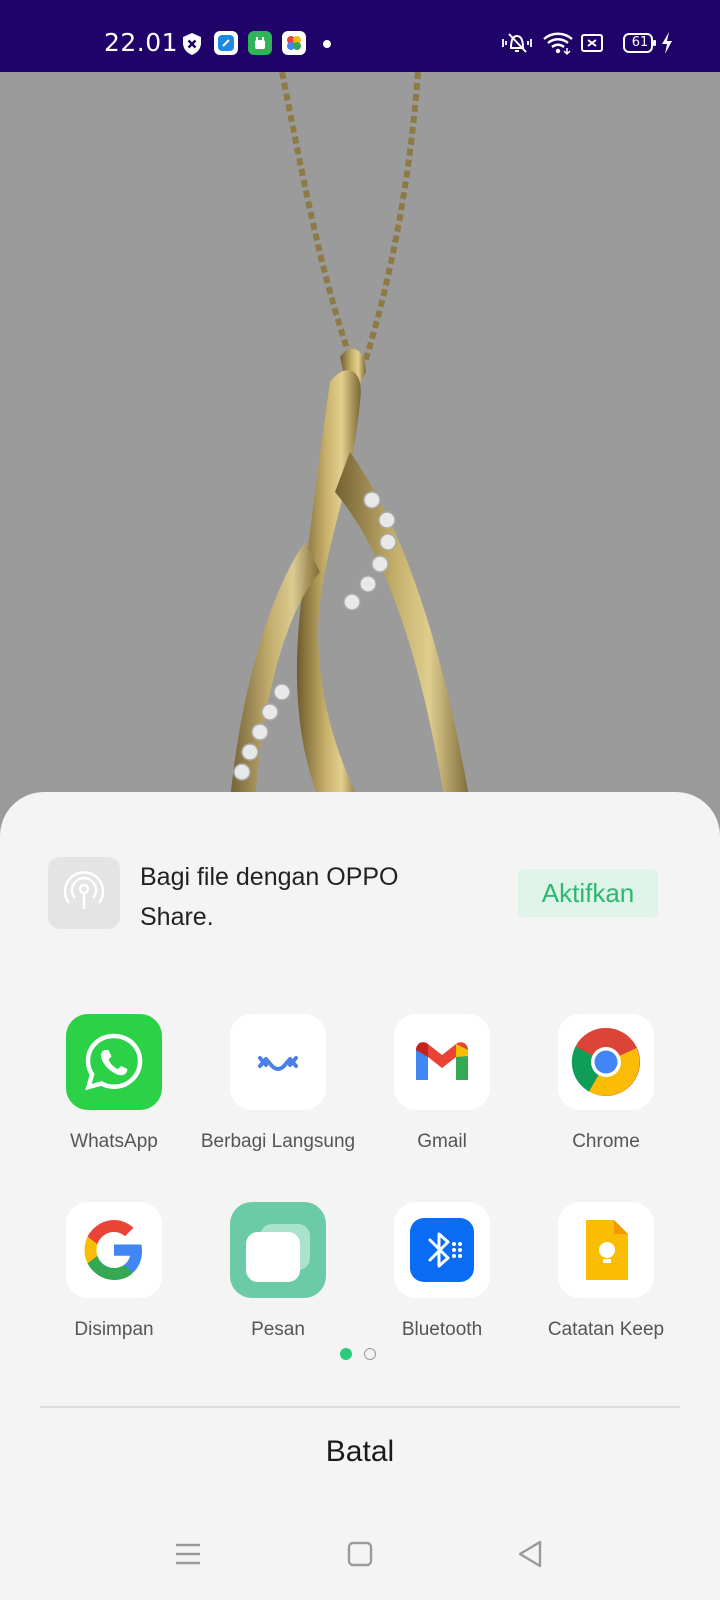 The width and height of the screenshot is (720, 1600). Describe the element at coordinates (278, 1250) in the screenshot. I see `messages-icon` at that location.